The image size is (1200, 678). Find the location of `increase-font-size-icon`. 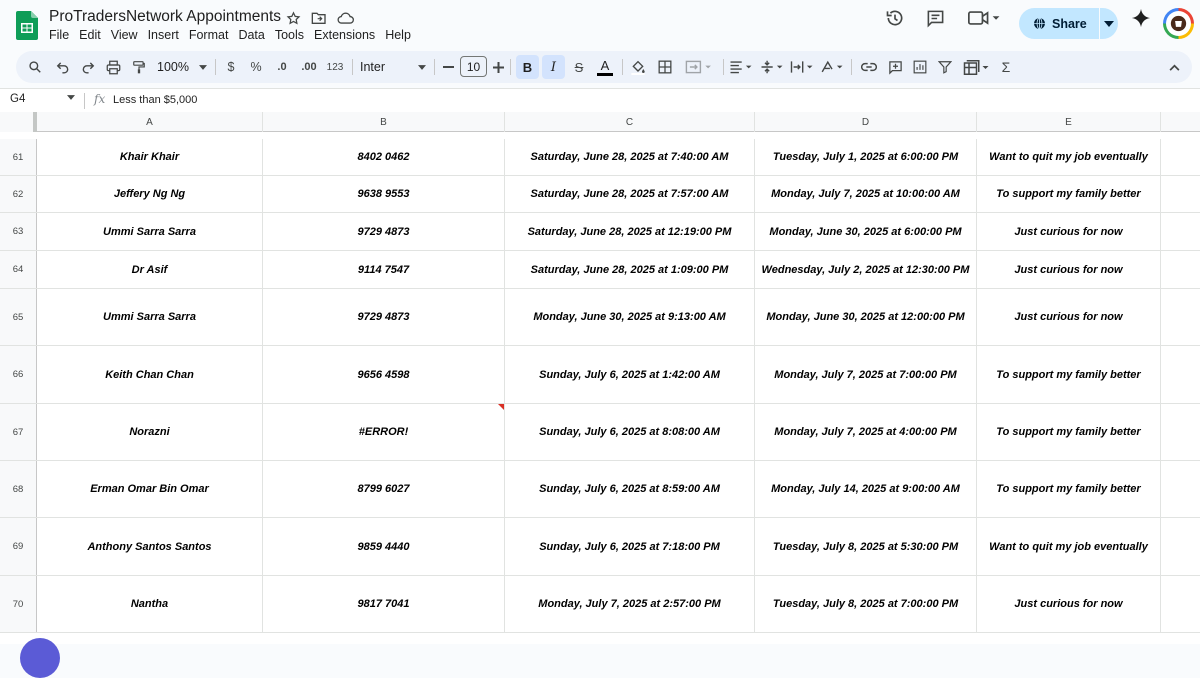

increase-font-size-icon is located at coordinates (498, 67).